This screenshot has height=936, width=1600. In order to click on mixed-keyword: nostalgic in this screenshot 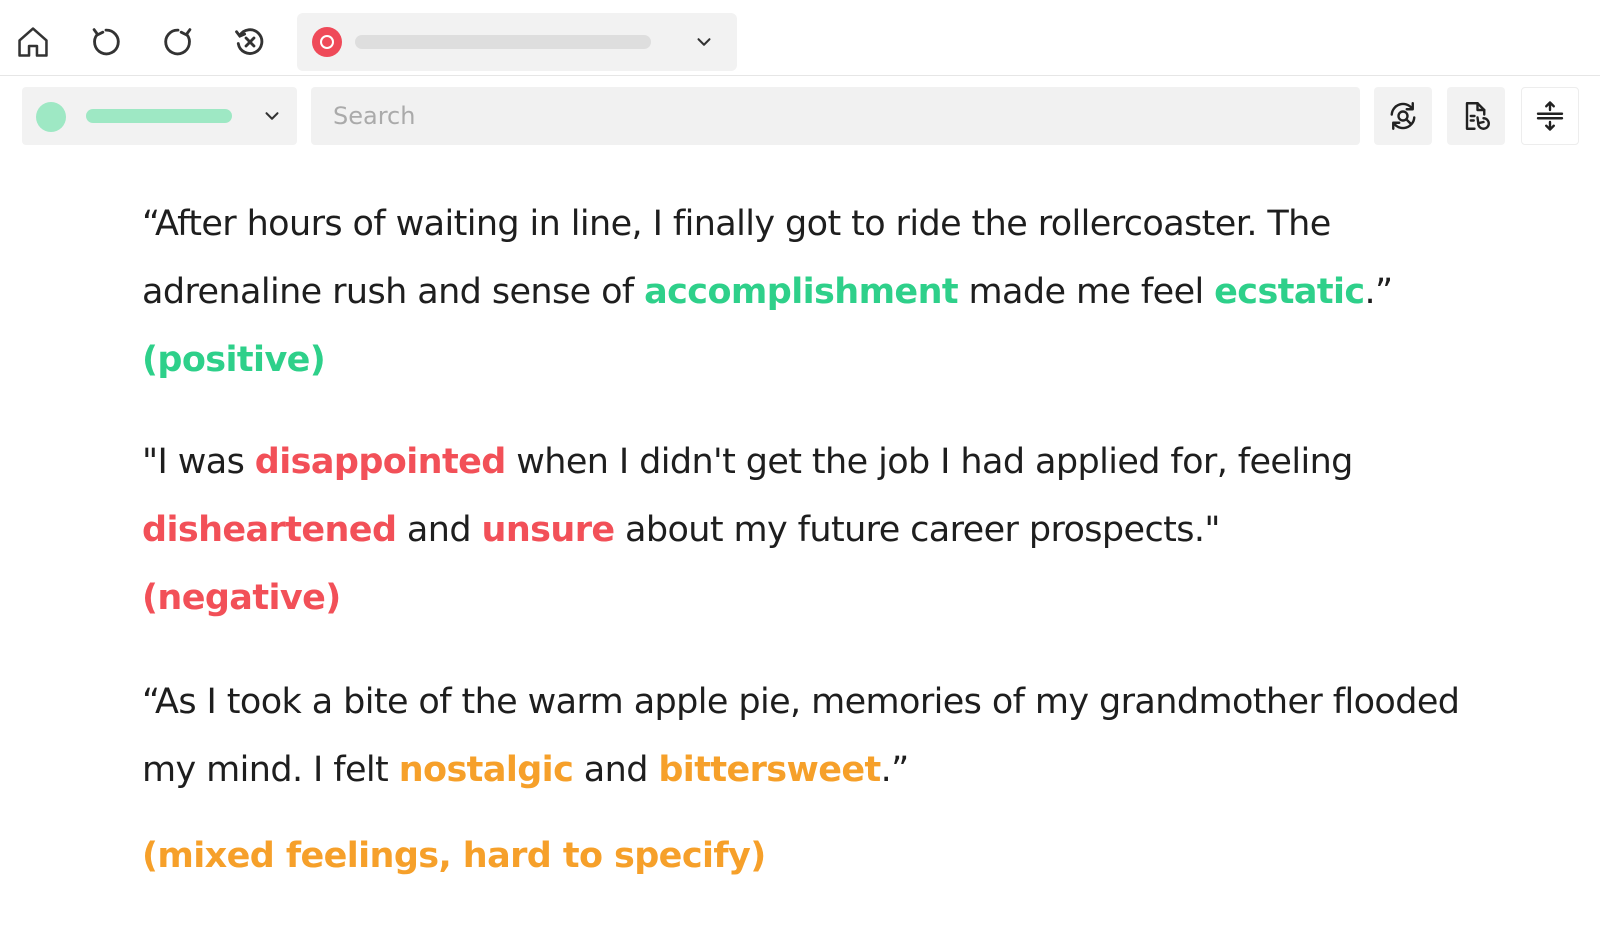, I will do `click(486, 770)`.